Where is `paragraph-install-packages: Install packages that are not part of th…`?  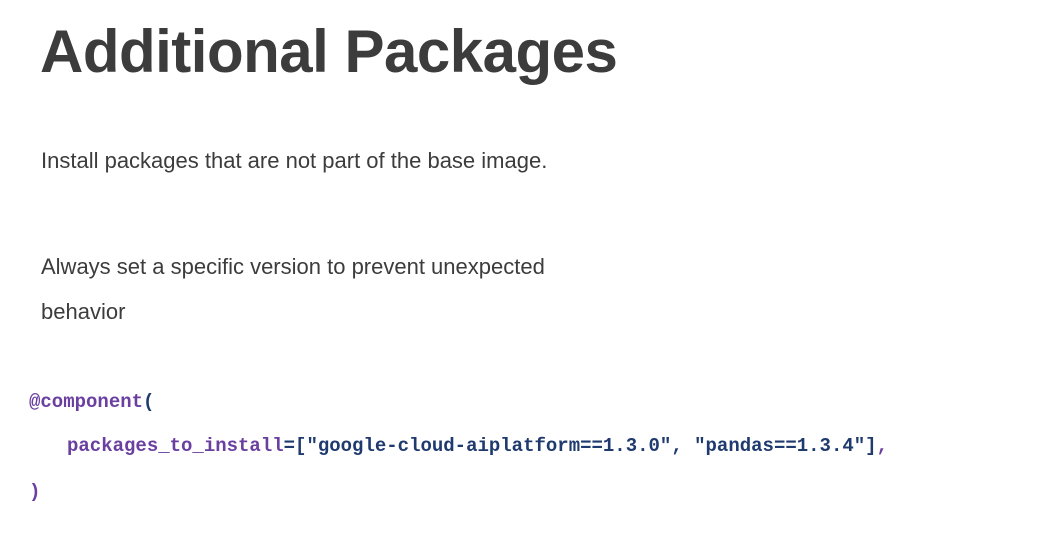 paragraph-install-packages: Install packages that are not part of th… is located at coordinates (294, 160).